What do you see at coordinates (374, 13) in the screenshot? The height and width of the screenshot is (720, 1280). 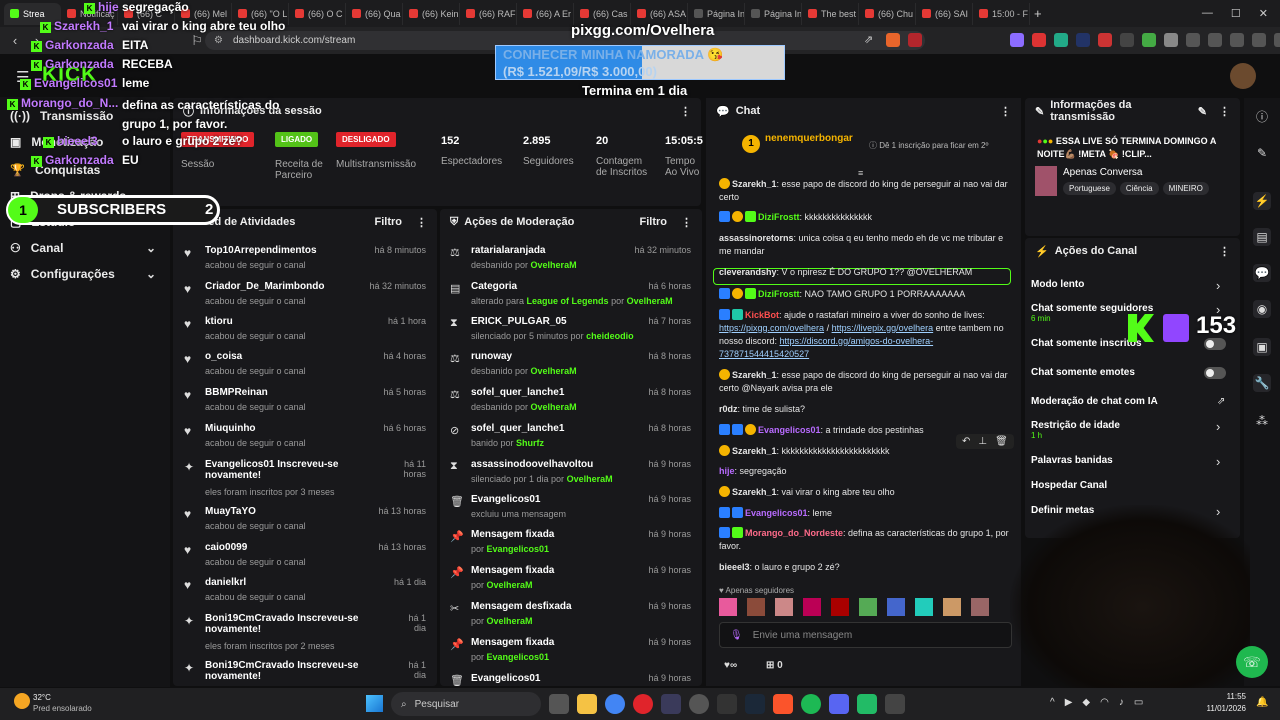 I see `browser-tab: (66) Qua` at bounding box center [374, 13].